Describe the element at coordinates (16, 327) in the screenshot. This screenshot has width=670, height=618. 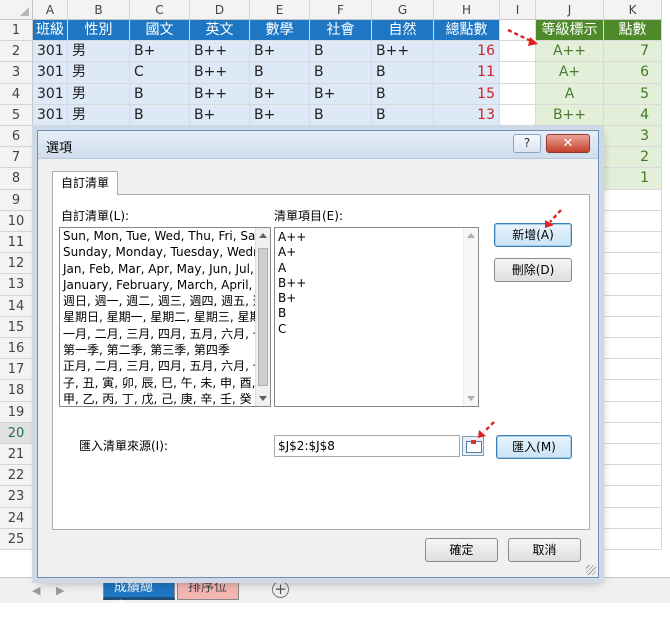
I see `row-header-15: 15` at that location.